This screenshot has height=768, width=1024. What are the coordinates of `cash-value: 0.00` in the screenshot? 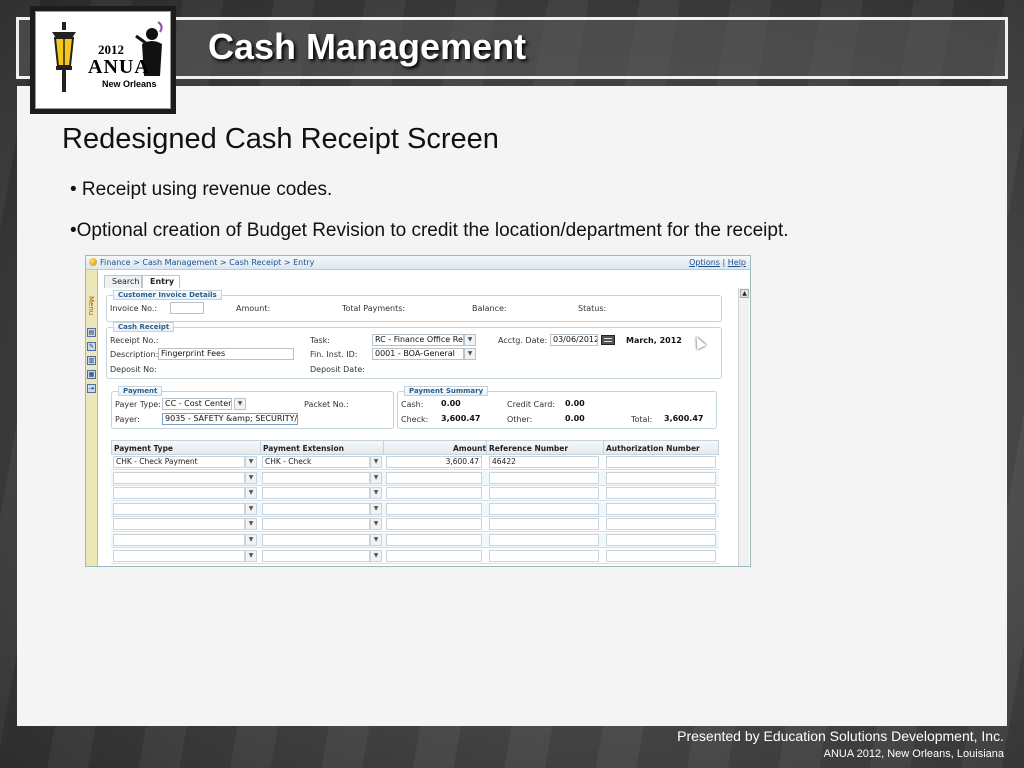 It's located at (451, 403).